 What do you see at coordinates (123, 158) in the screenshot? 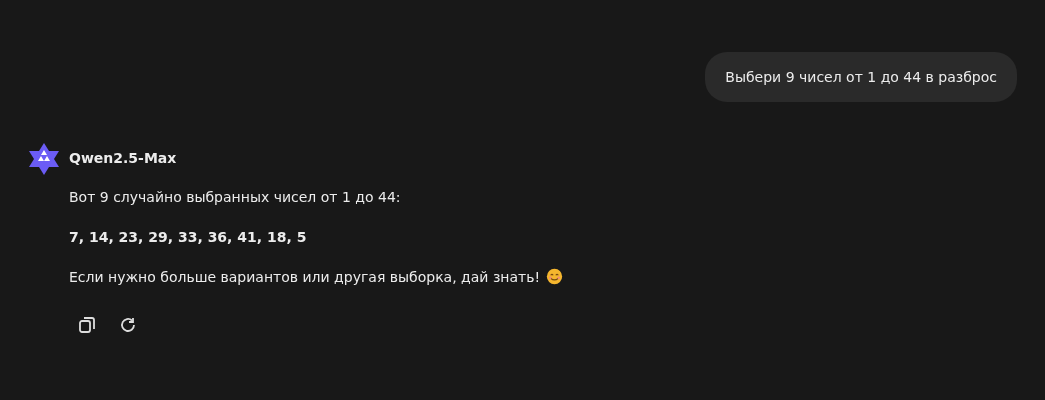
I see `model-name: Qwen2.5-Max` at bounding box center [123, 158].